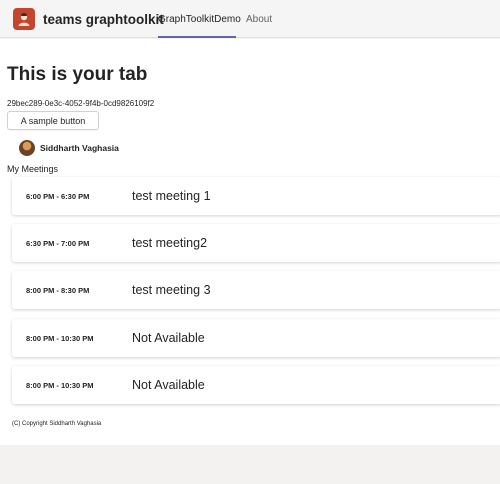 The width and height of the screenshot is (500, 484). What do you see at coordinates (81, 103) in the screenshot?
I see `id-text: 29bec289-0e3c-4052-9f4b-0cd9826109f2` at bounding box center [81, 103].